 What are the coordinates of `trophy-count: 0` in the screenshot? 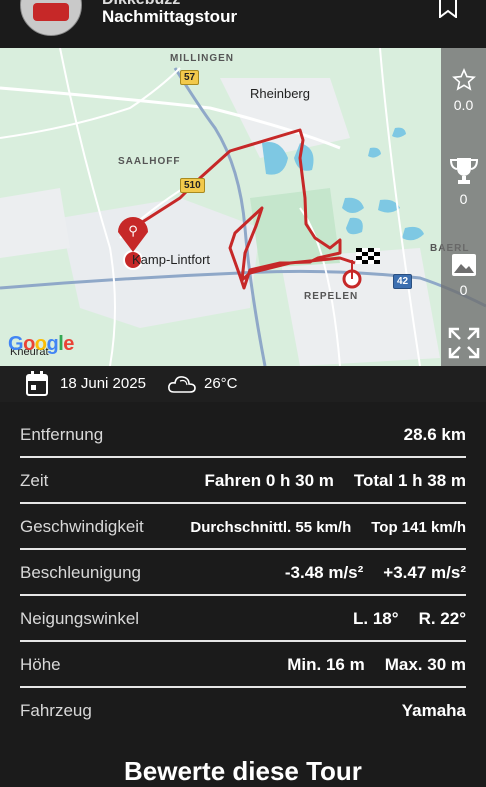 It's located at (463, 199).